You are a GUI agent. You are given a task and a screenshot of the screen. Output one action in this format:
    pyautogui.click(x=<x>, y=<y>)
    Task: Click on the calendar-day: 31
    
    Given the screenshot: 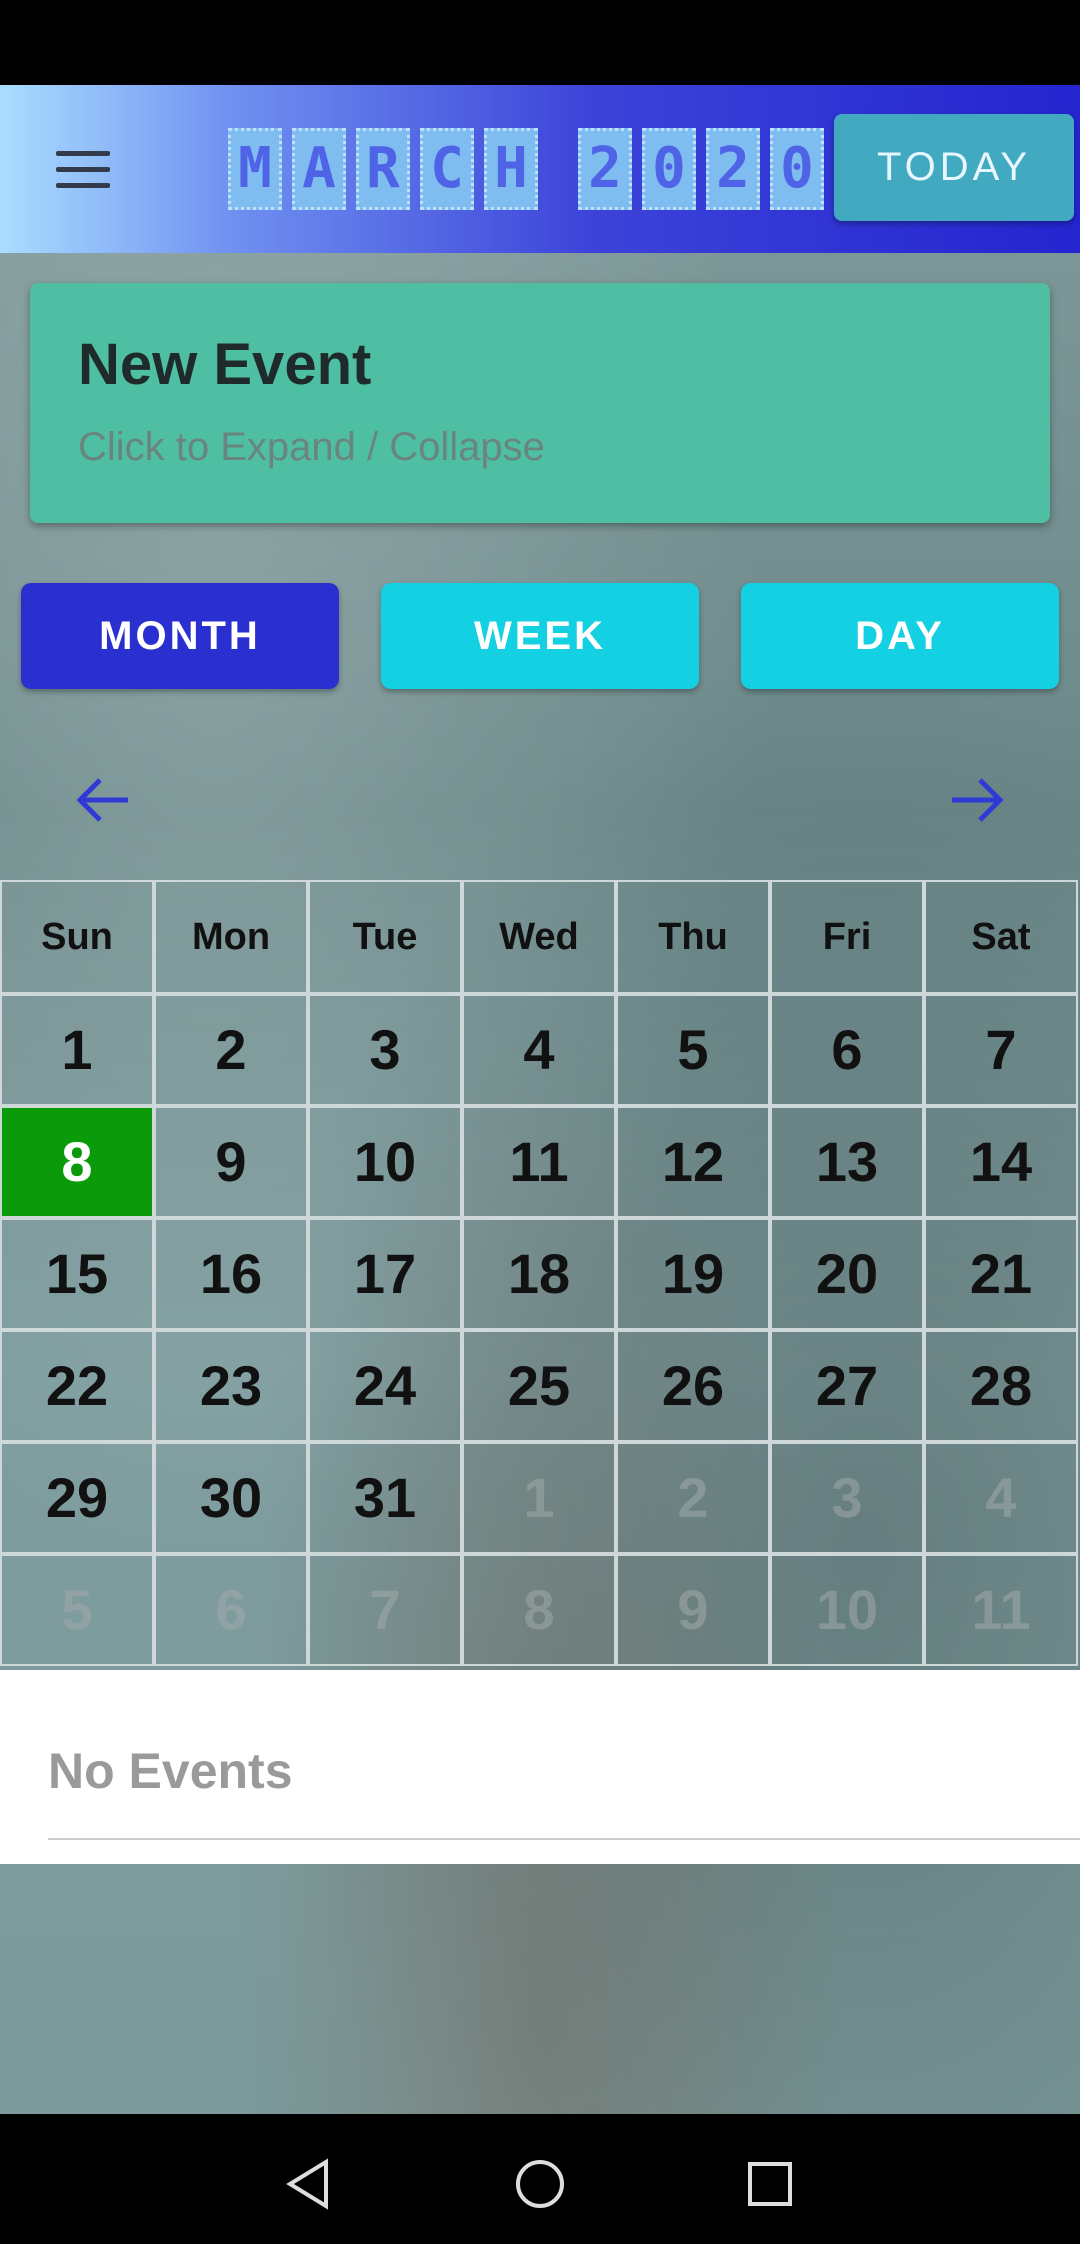 What is the action you would take?
    pyautogui.click(x=385, y=1498)
    